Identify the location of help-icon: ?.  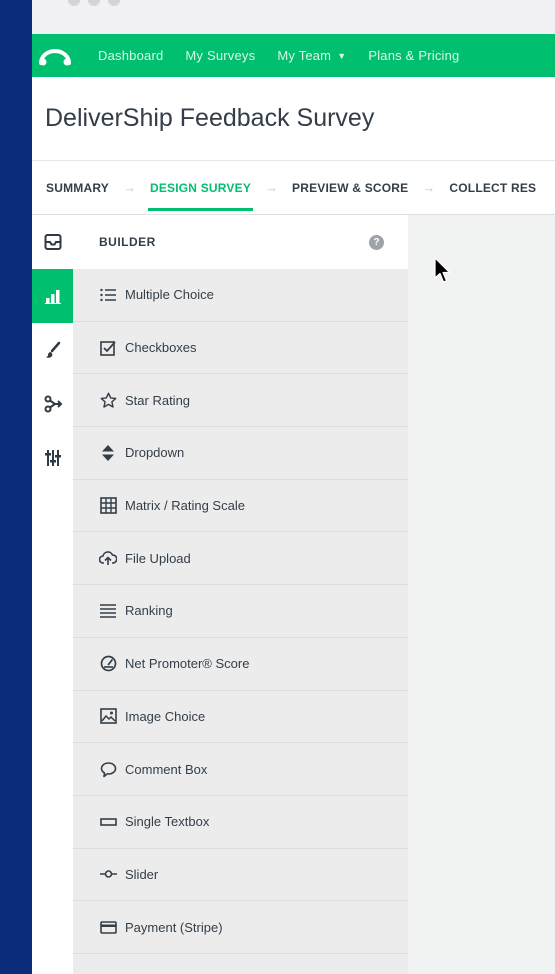
(376, 242).